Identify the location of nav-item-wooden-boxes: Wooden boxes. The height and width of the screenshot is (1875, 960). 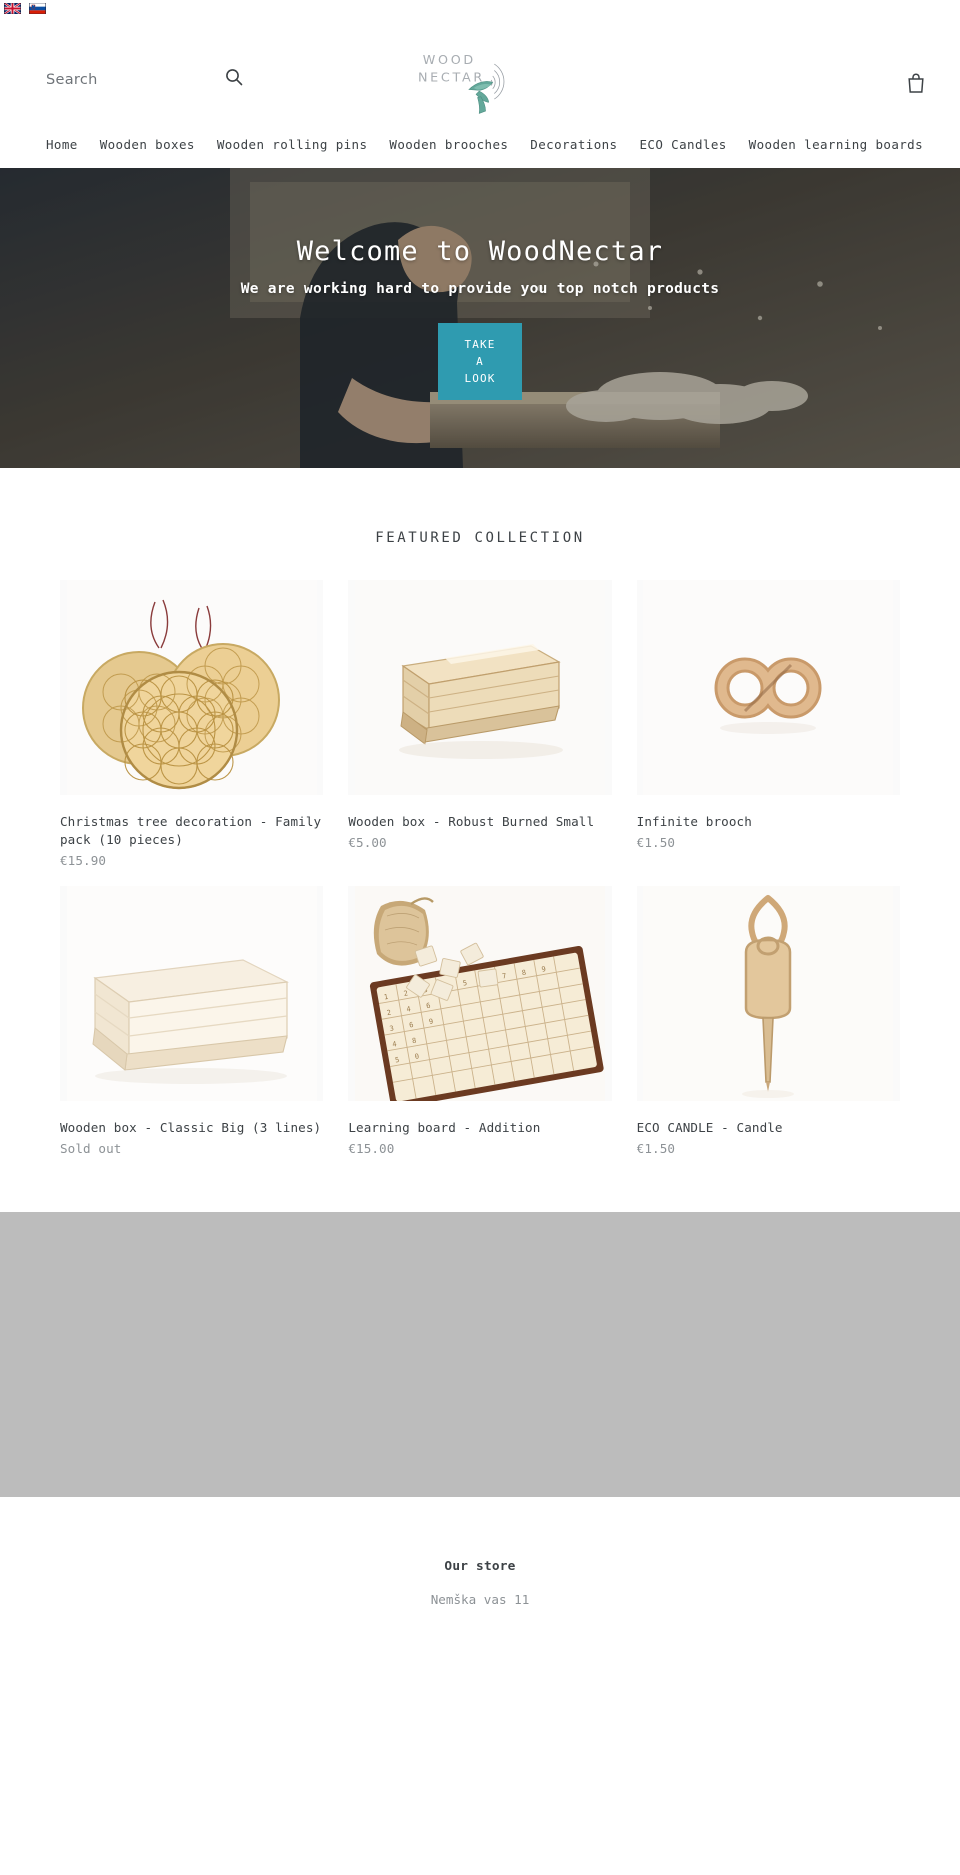
(154, 144).